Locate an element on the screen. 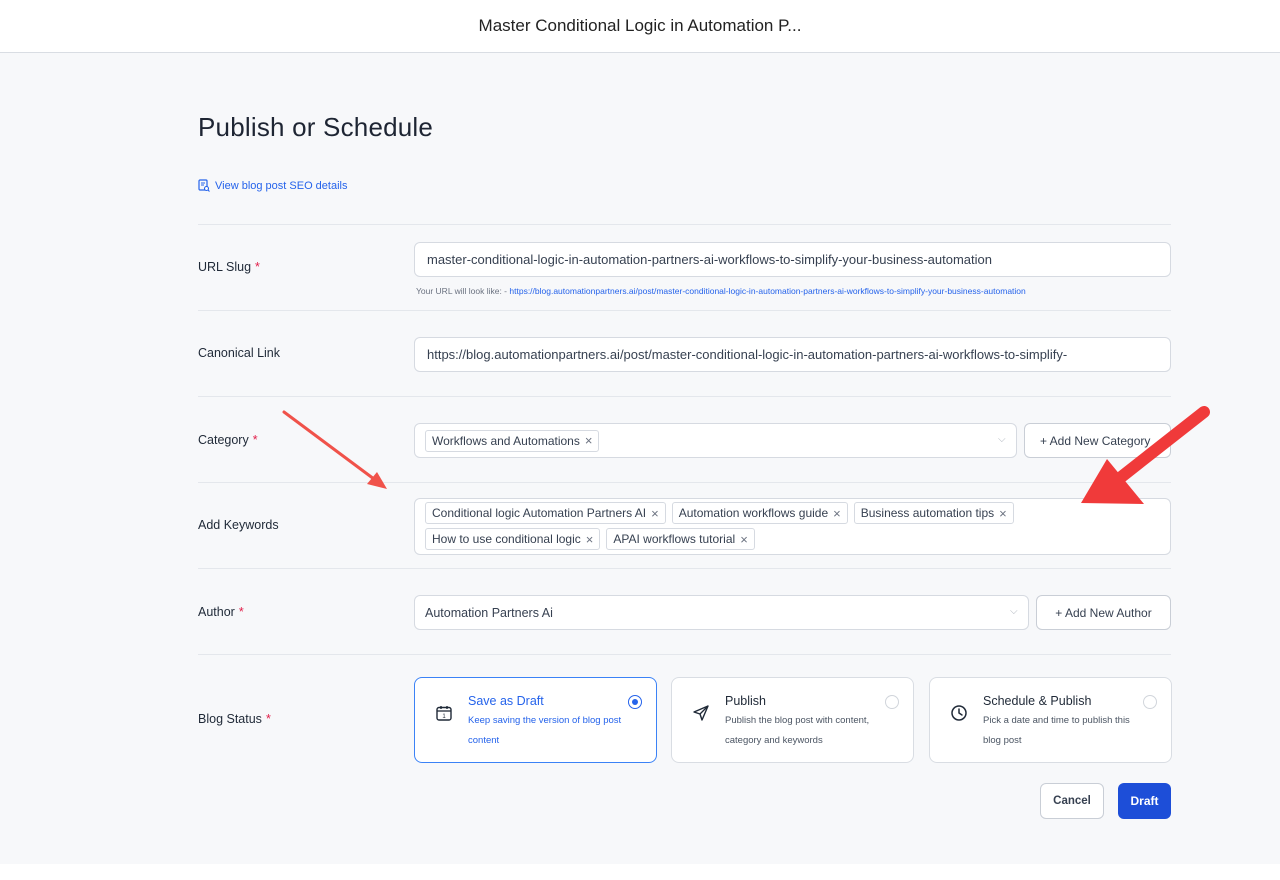 This screenshot has height=880, width=1280. status-option-title: Schedule & Publish is located at coordinates (1037, 701).